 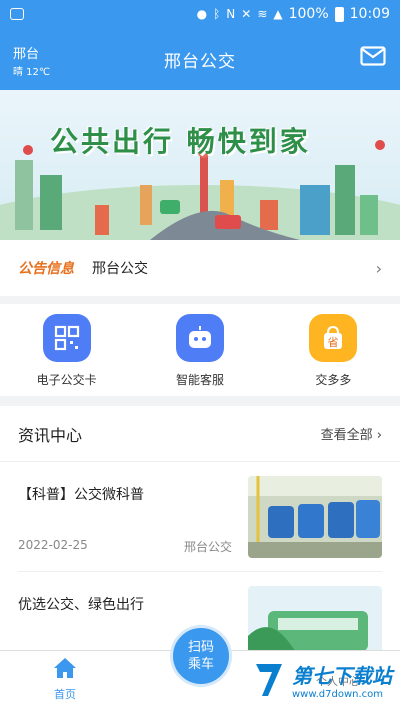 I want to click on quick-action-label: 交多多, so click(x=333, y=380).